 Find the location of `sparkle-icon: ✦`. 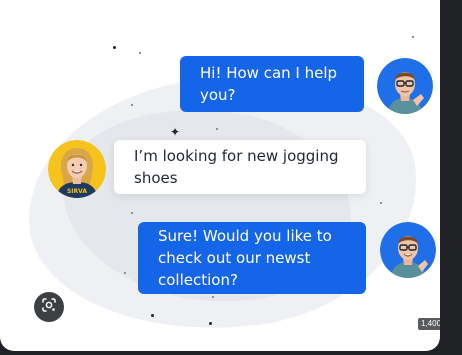

sparkle-icon: ✦ is located at coordinates (175, 132).